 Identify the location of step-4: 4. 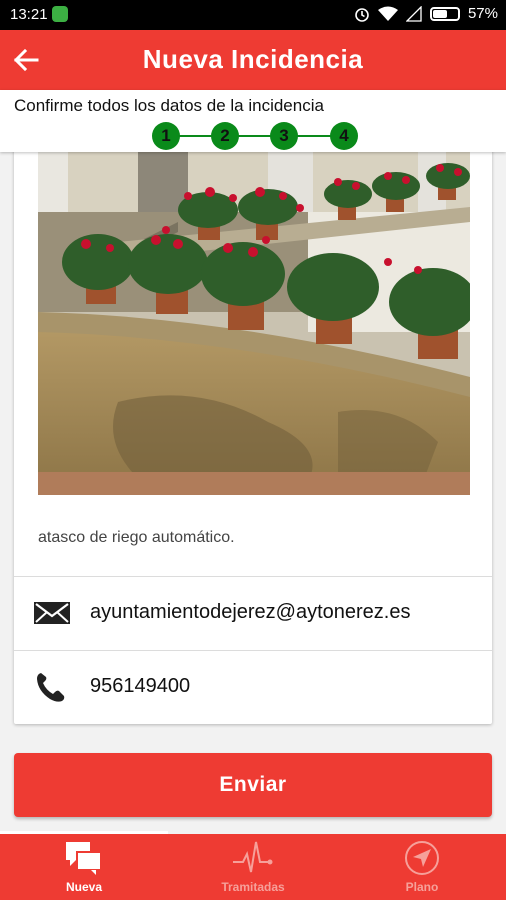
(344, 136).